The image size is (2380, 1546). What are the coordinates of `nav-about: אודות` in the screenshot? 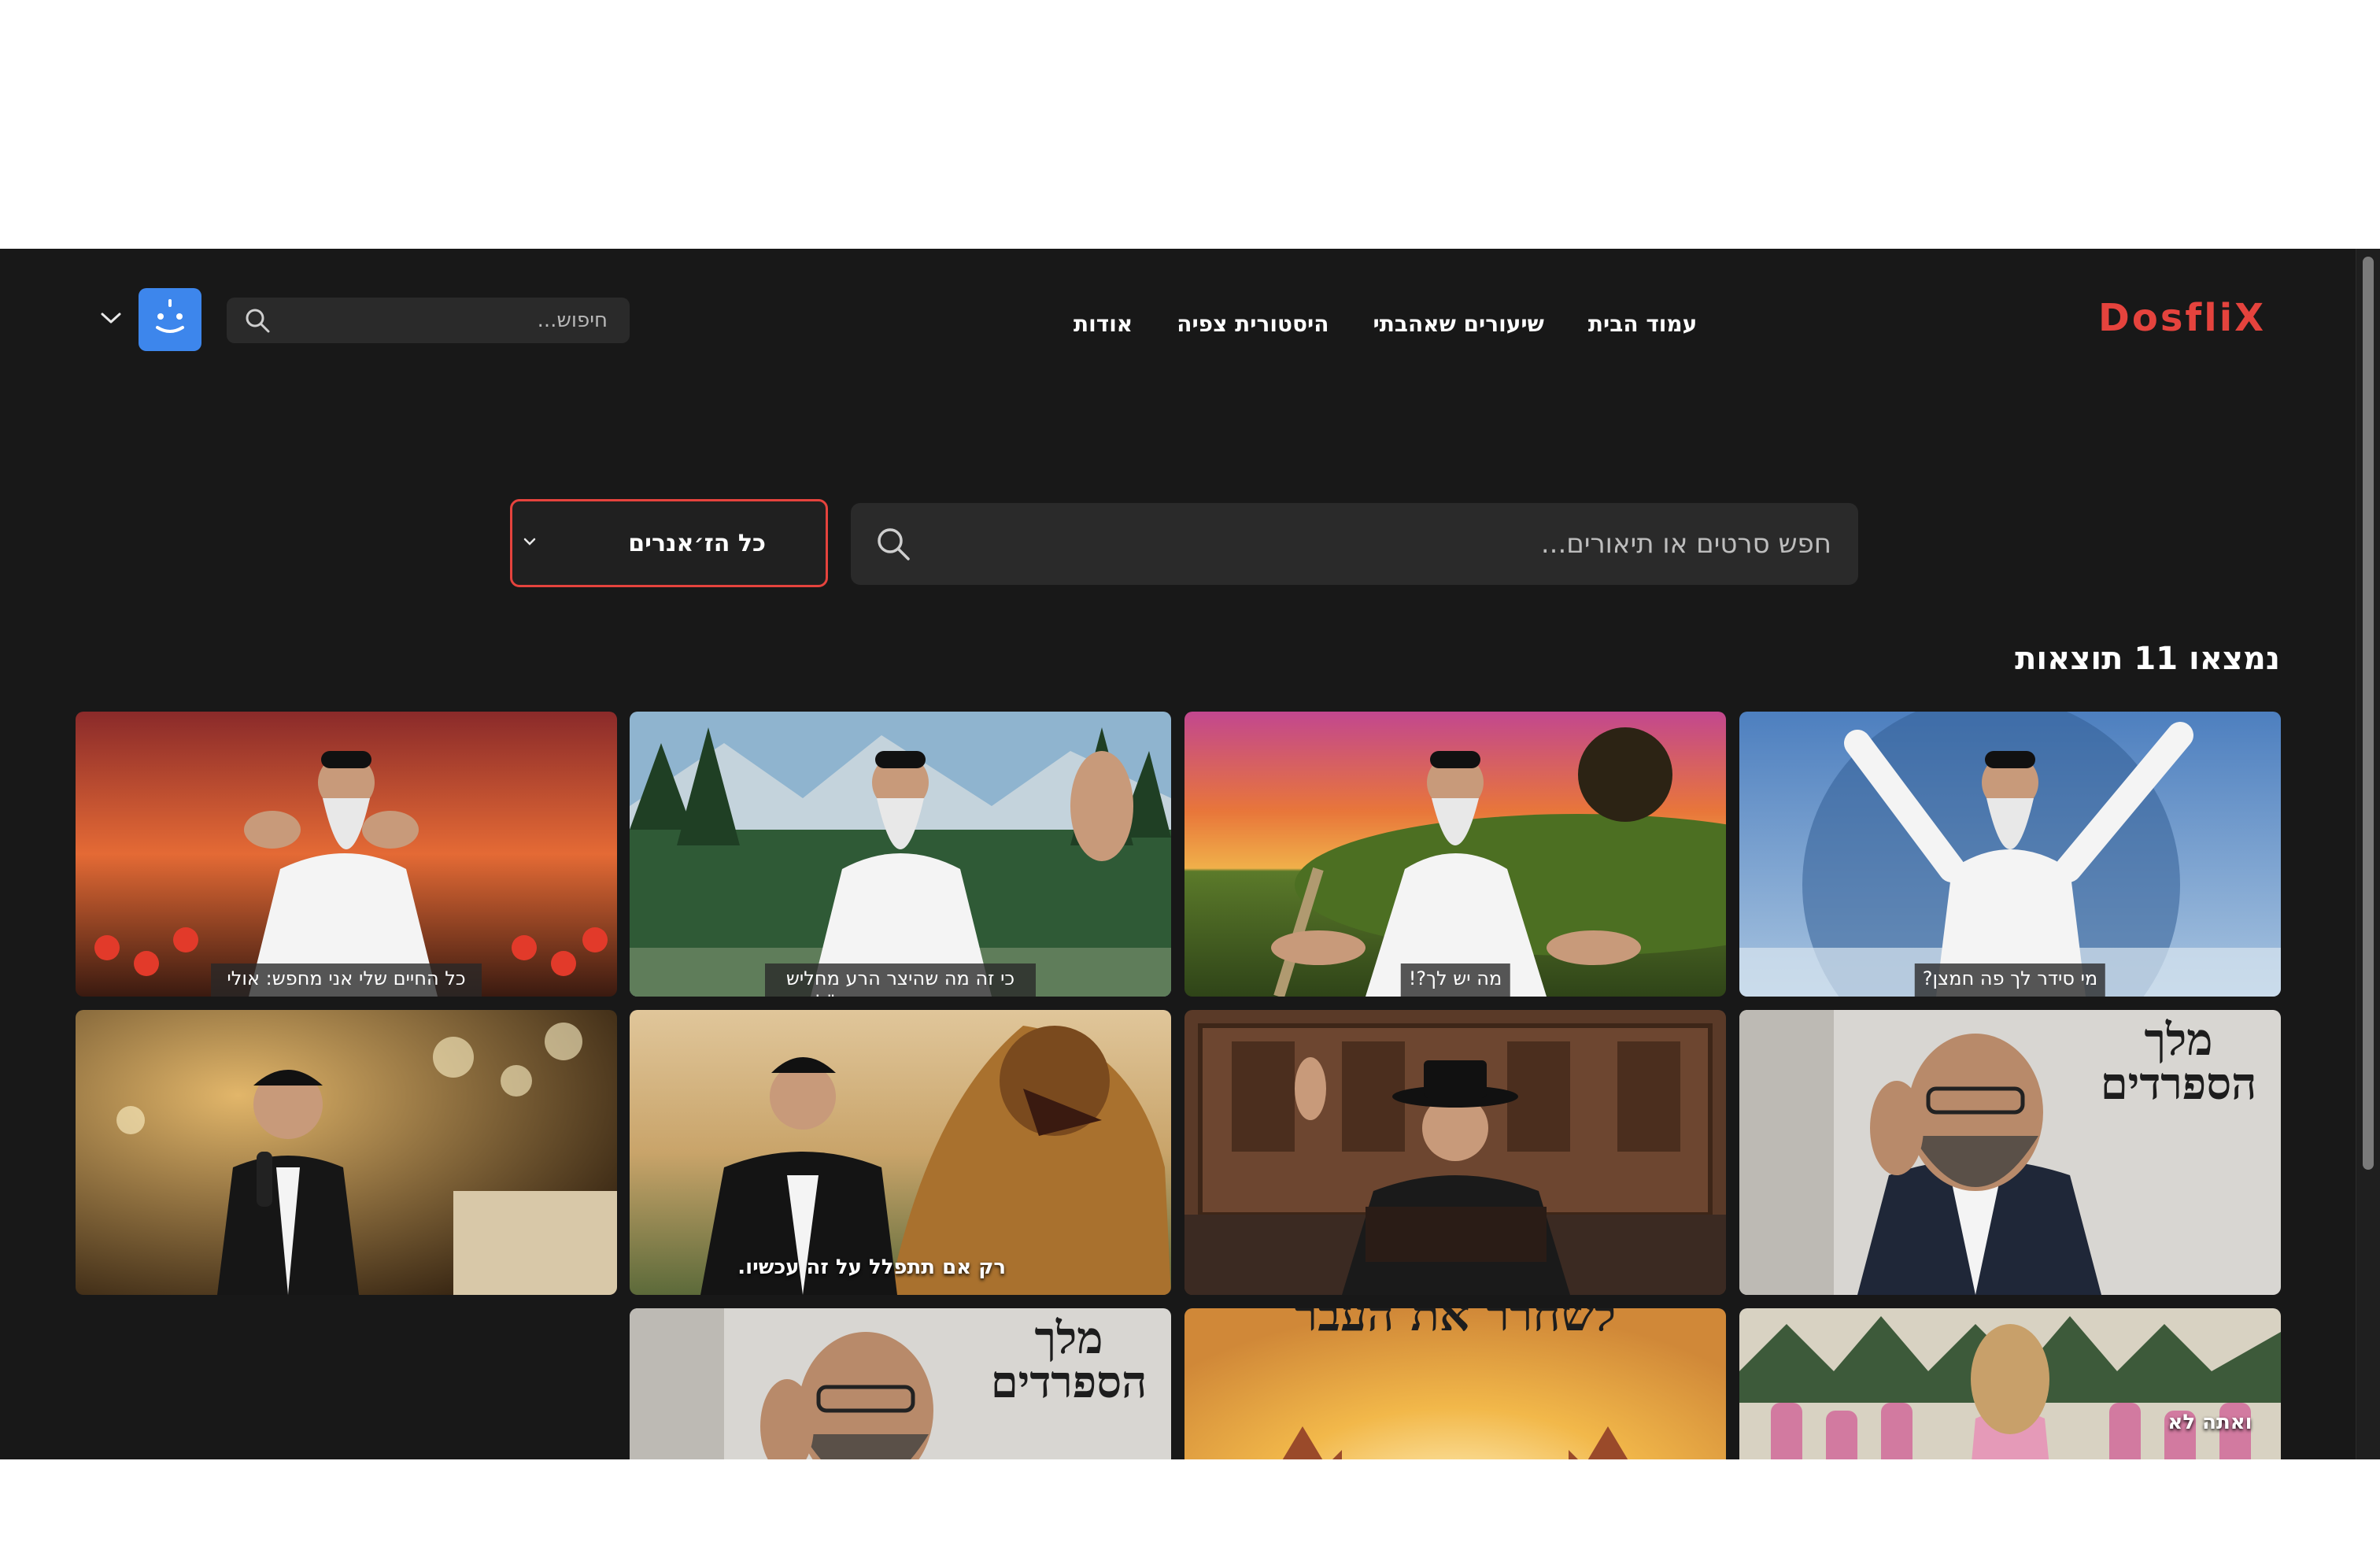 It's located at (1103, 324).